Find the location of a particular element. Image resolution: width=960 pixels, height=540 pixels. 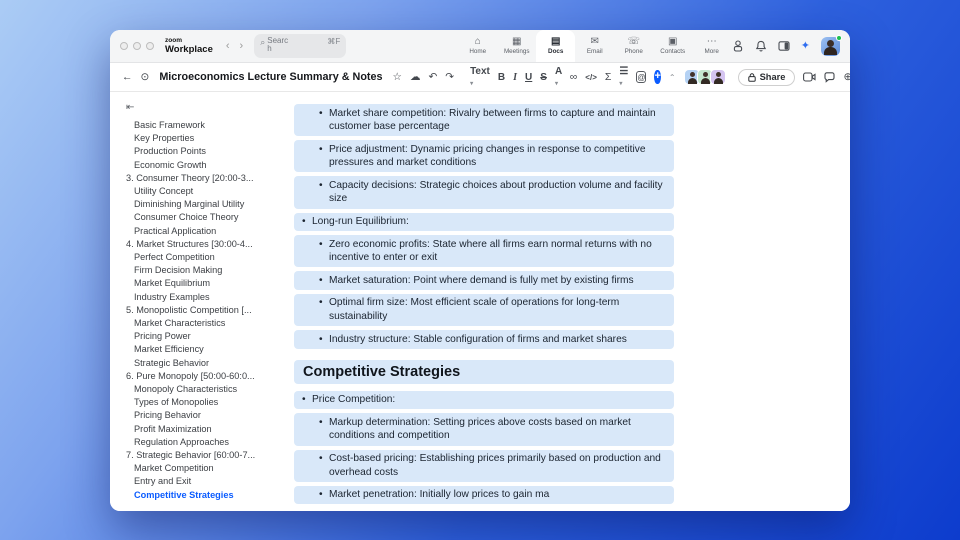

code-icon: </> is located at coordinates (591, 77).